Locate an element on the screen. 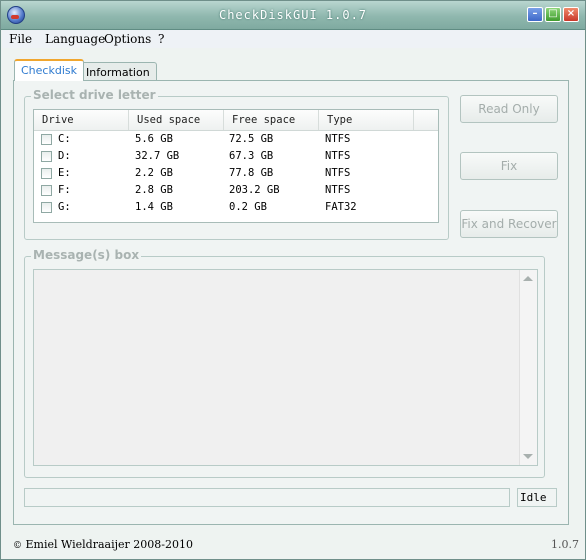 The height and width of the screenshot is (560, 586). column-drive: Drive is located at coordinates (81, 120).